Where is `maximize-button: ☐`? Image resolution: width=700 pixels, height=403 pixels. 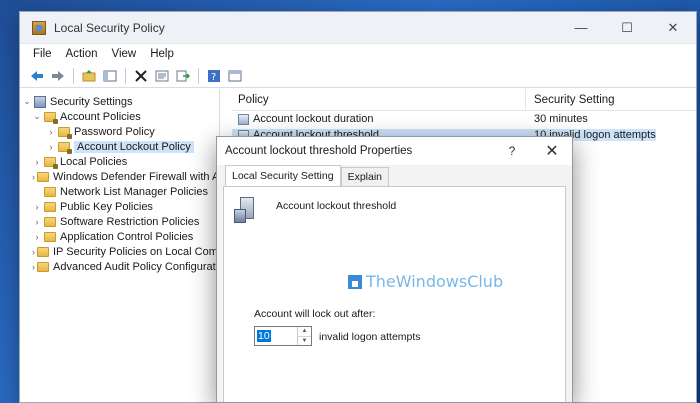
maximize-button: ☐ is located at coordinates (627, 28).